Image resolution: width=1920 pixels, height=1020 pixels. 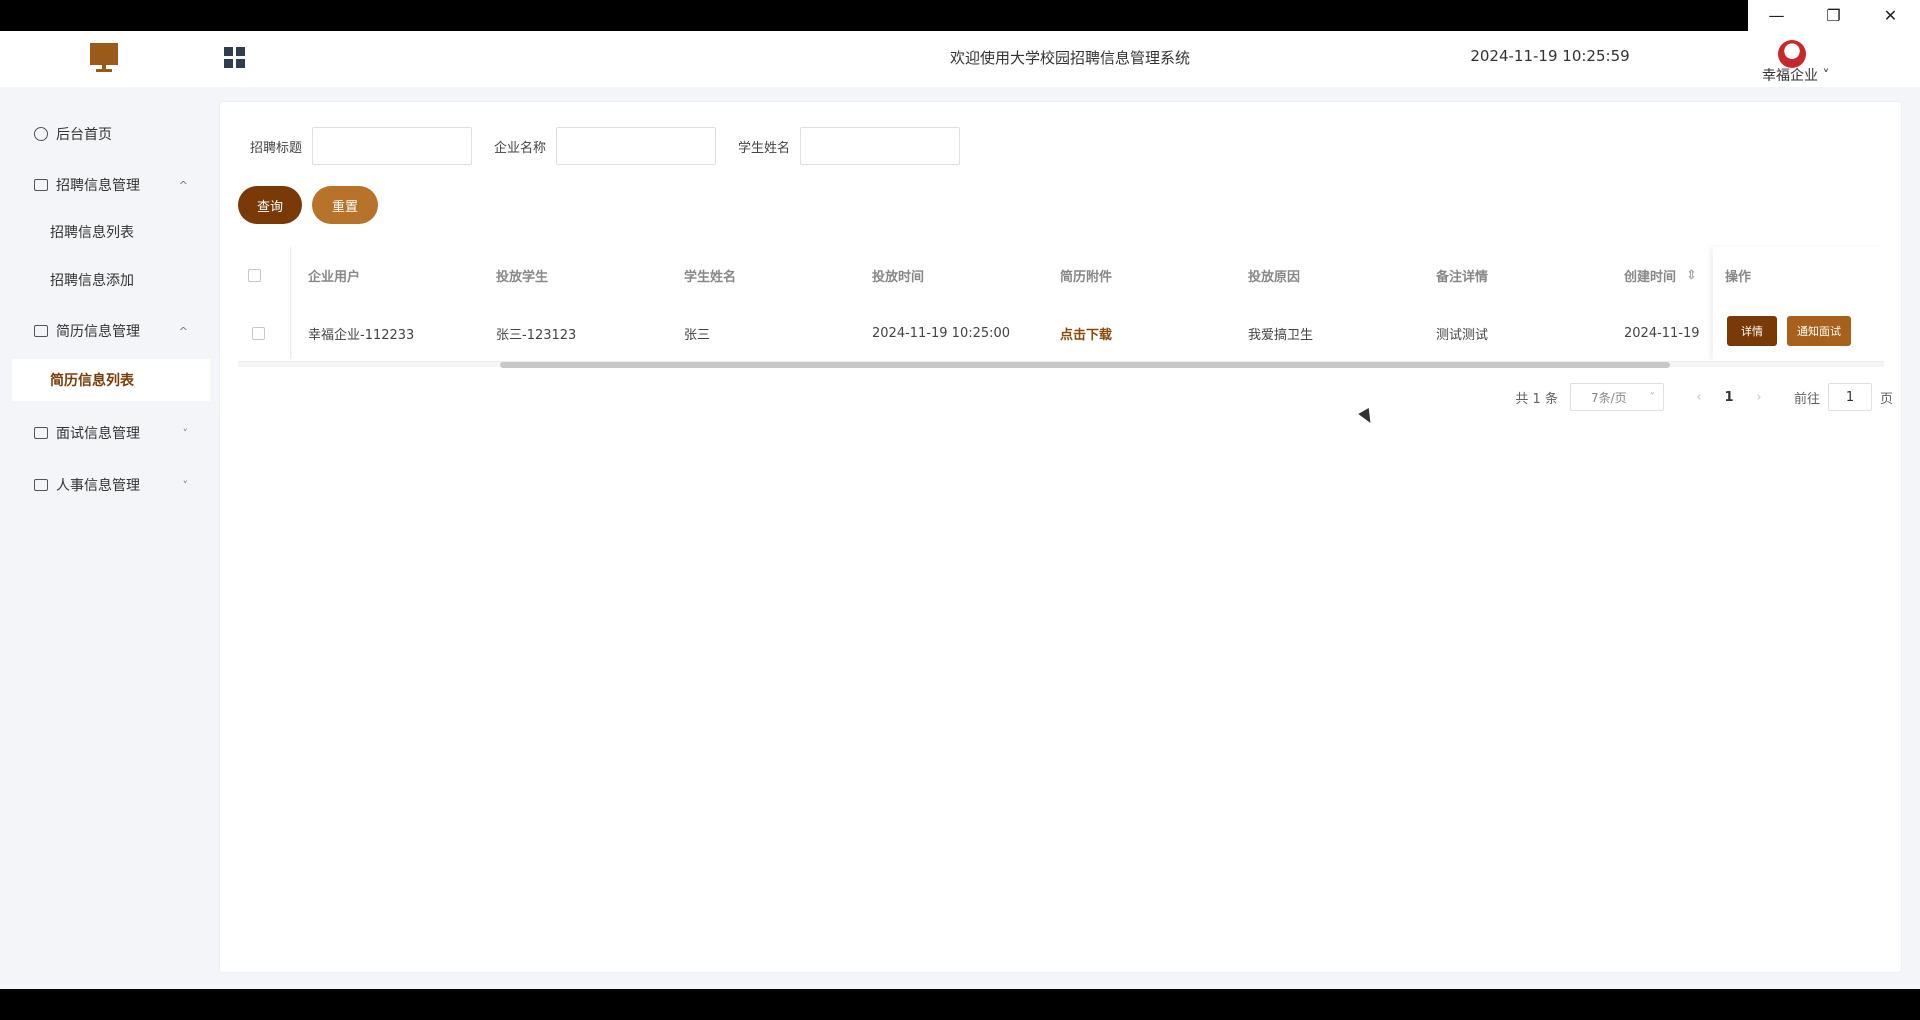 I want to click on sidebar-item-recruit-list: 招聘信息列表, so click(x=105, y=232).